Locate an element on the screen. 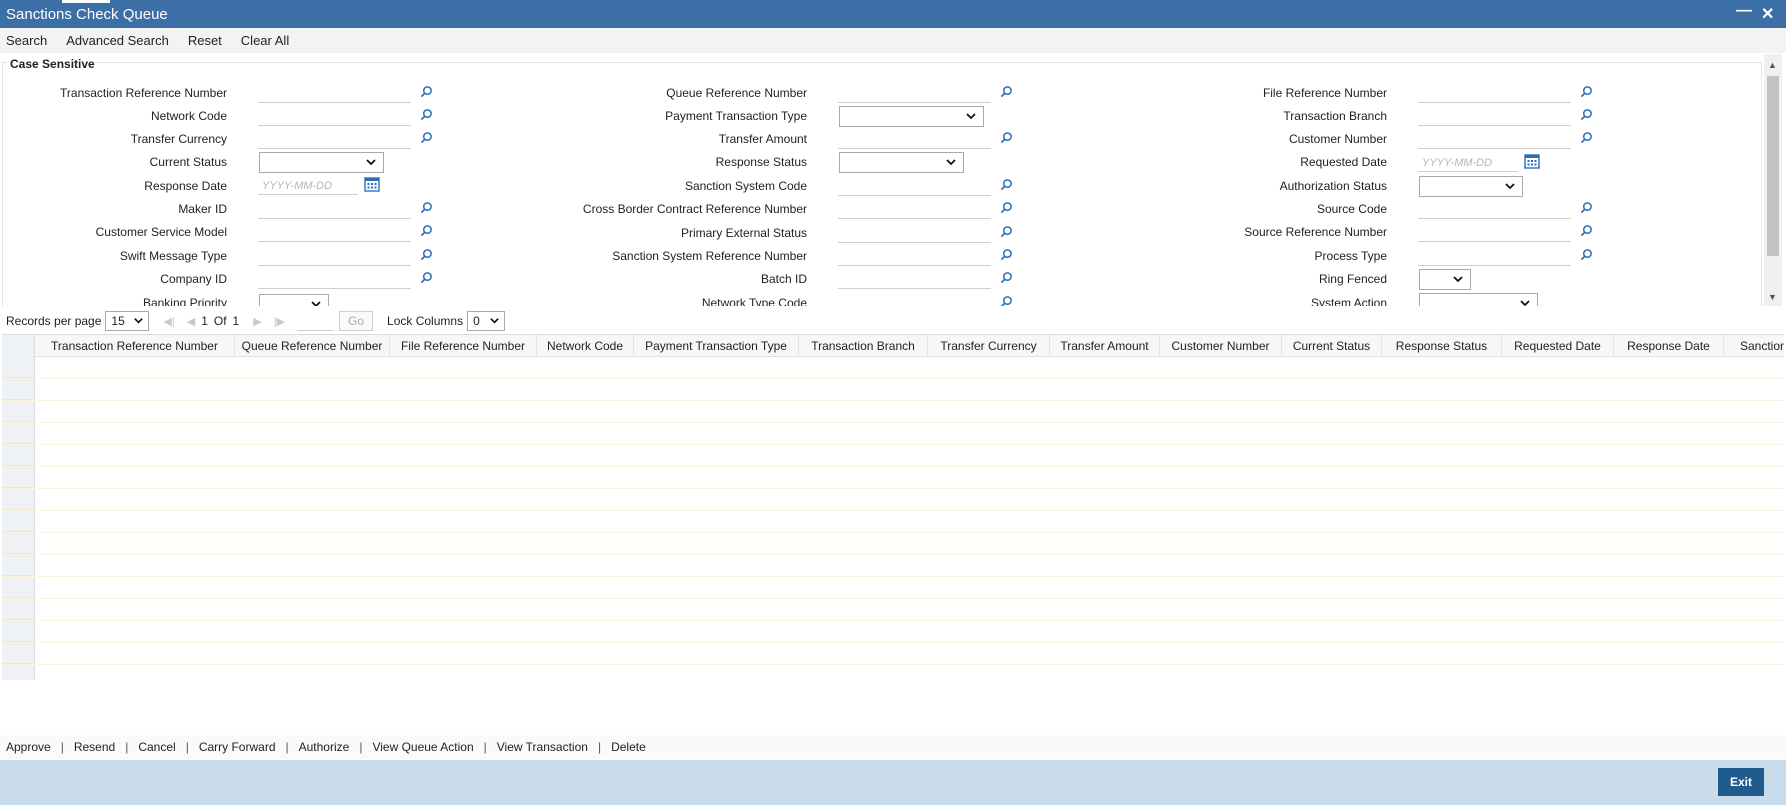  current-status-select is located at coordinates (321, 162).